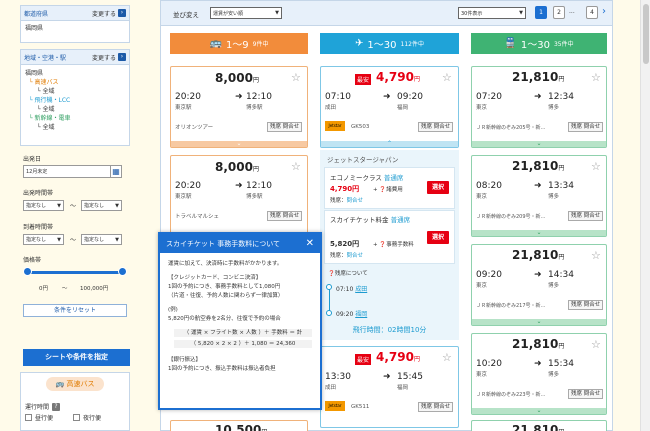 Image resolution: width=650 pixels, height=431 pixels. Describe the element at coordinates (34, 28) in the screenshot. I see `prefecture-value: 福岡県` at that location.